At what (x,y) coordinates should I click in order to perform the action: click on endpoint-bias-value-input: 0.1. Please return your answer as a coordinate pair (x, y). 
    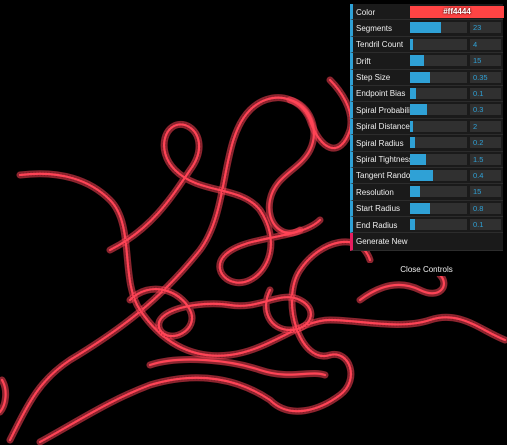
    Looking at the image, I should click on (485, 93).